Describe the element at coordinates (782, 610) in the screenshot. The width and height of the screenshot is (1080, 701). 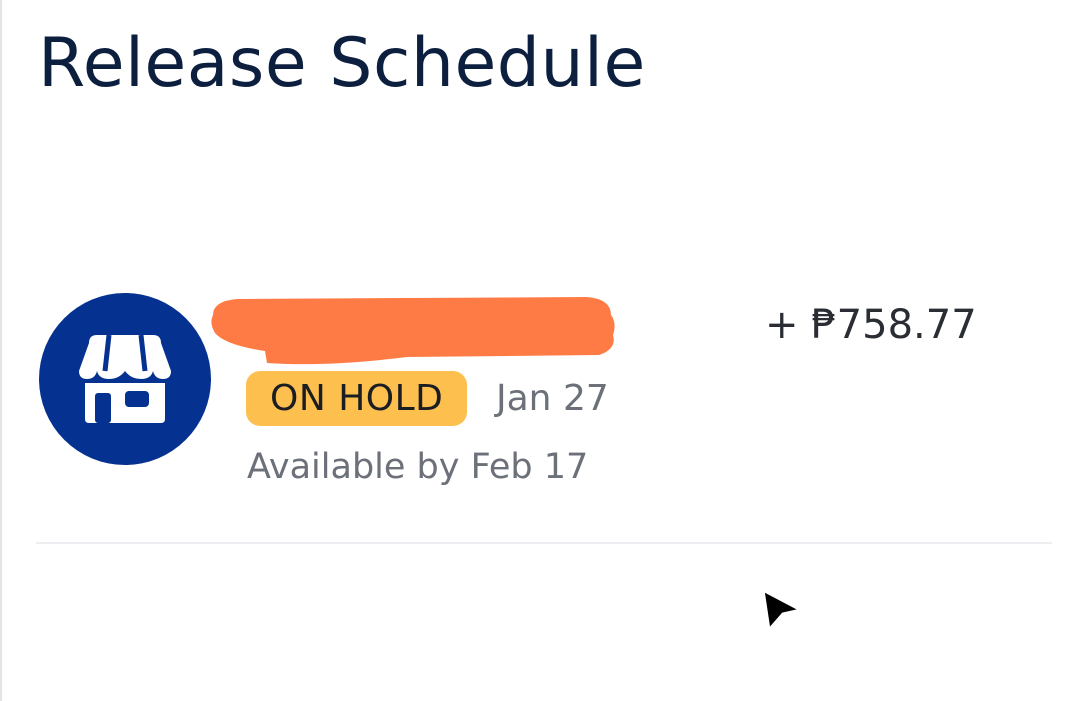
I see `pointer-arrow-icon` at that location.